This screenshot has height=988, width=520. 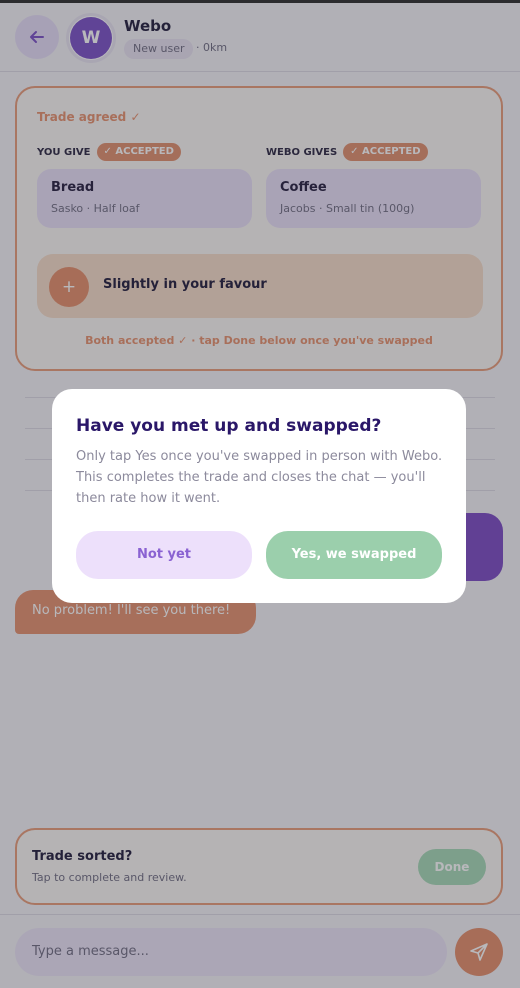 I want to click on modal-title: Have you met up and swapped?, so click(x=229, y=426).